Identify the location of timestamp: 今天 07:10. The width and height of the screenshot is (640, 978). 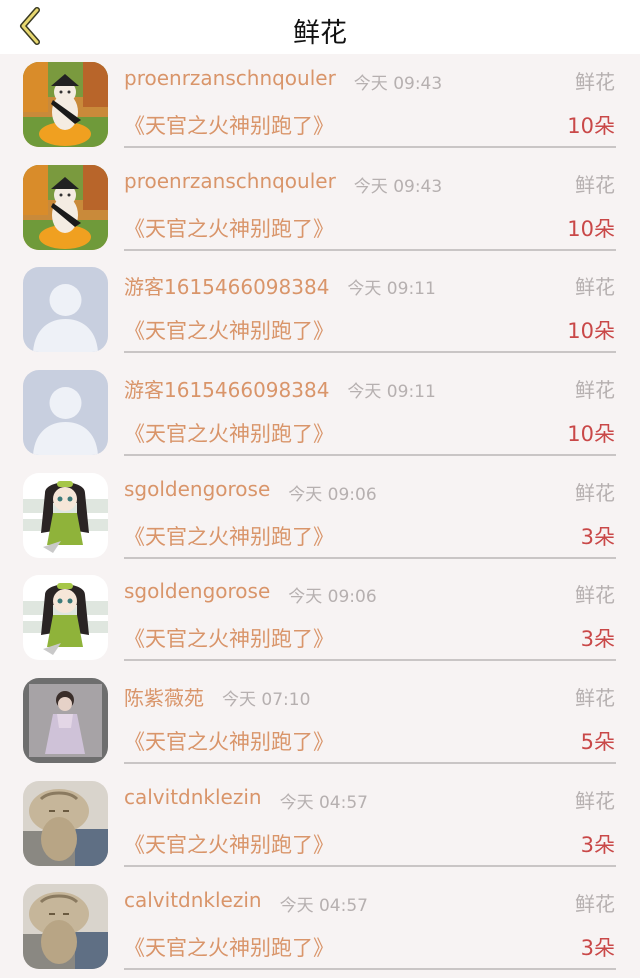
(266, 697).